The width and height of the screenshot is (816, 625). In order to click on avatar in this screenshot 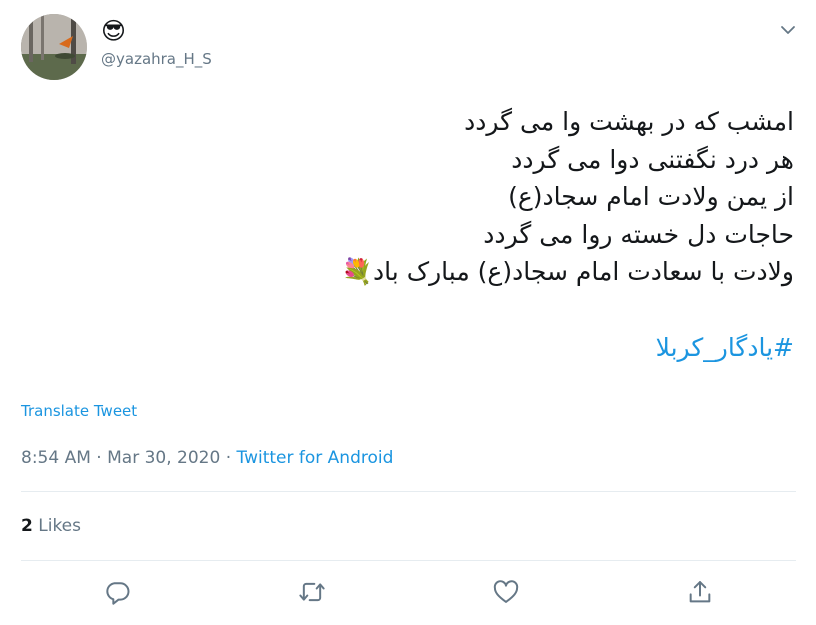, I will do `click(54, 47)`.